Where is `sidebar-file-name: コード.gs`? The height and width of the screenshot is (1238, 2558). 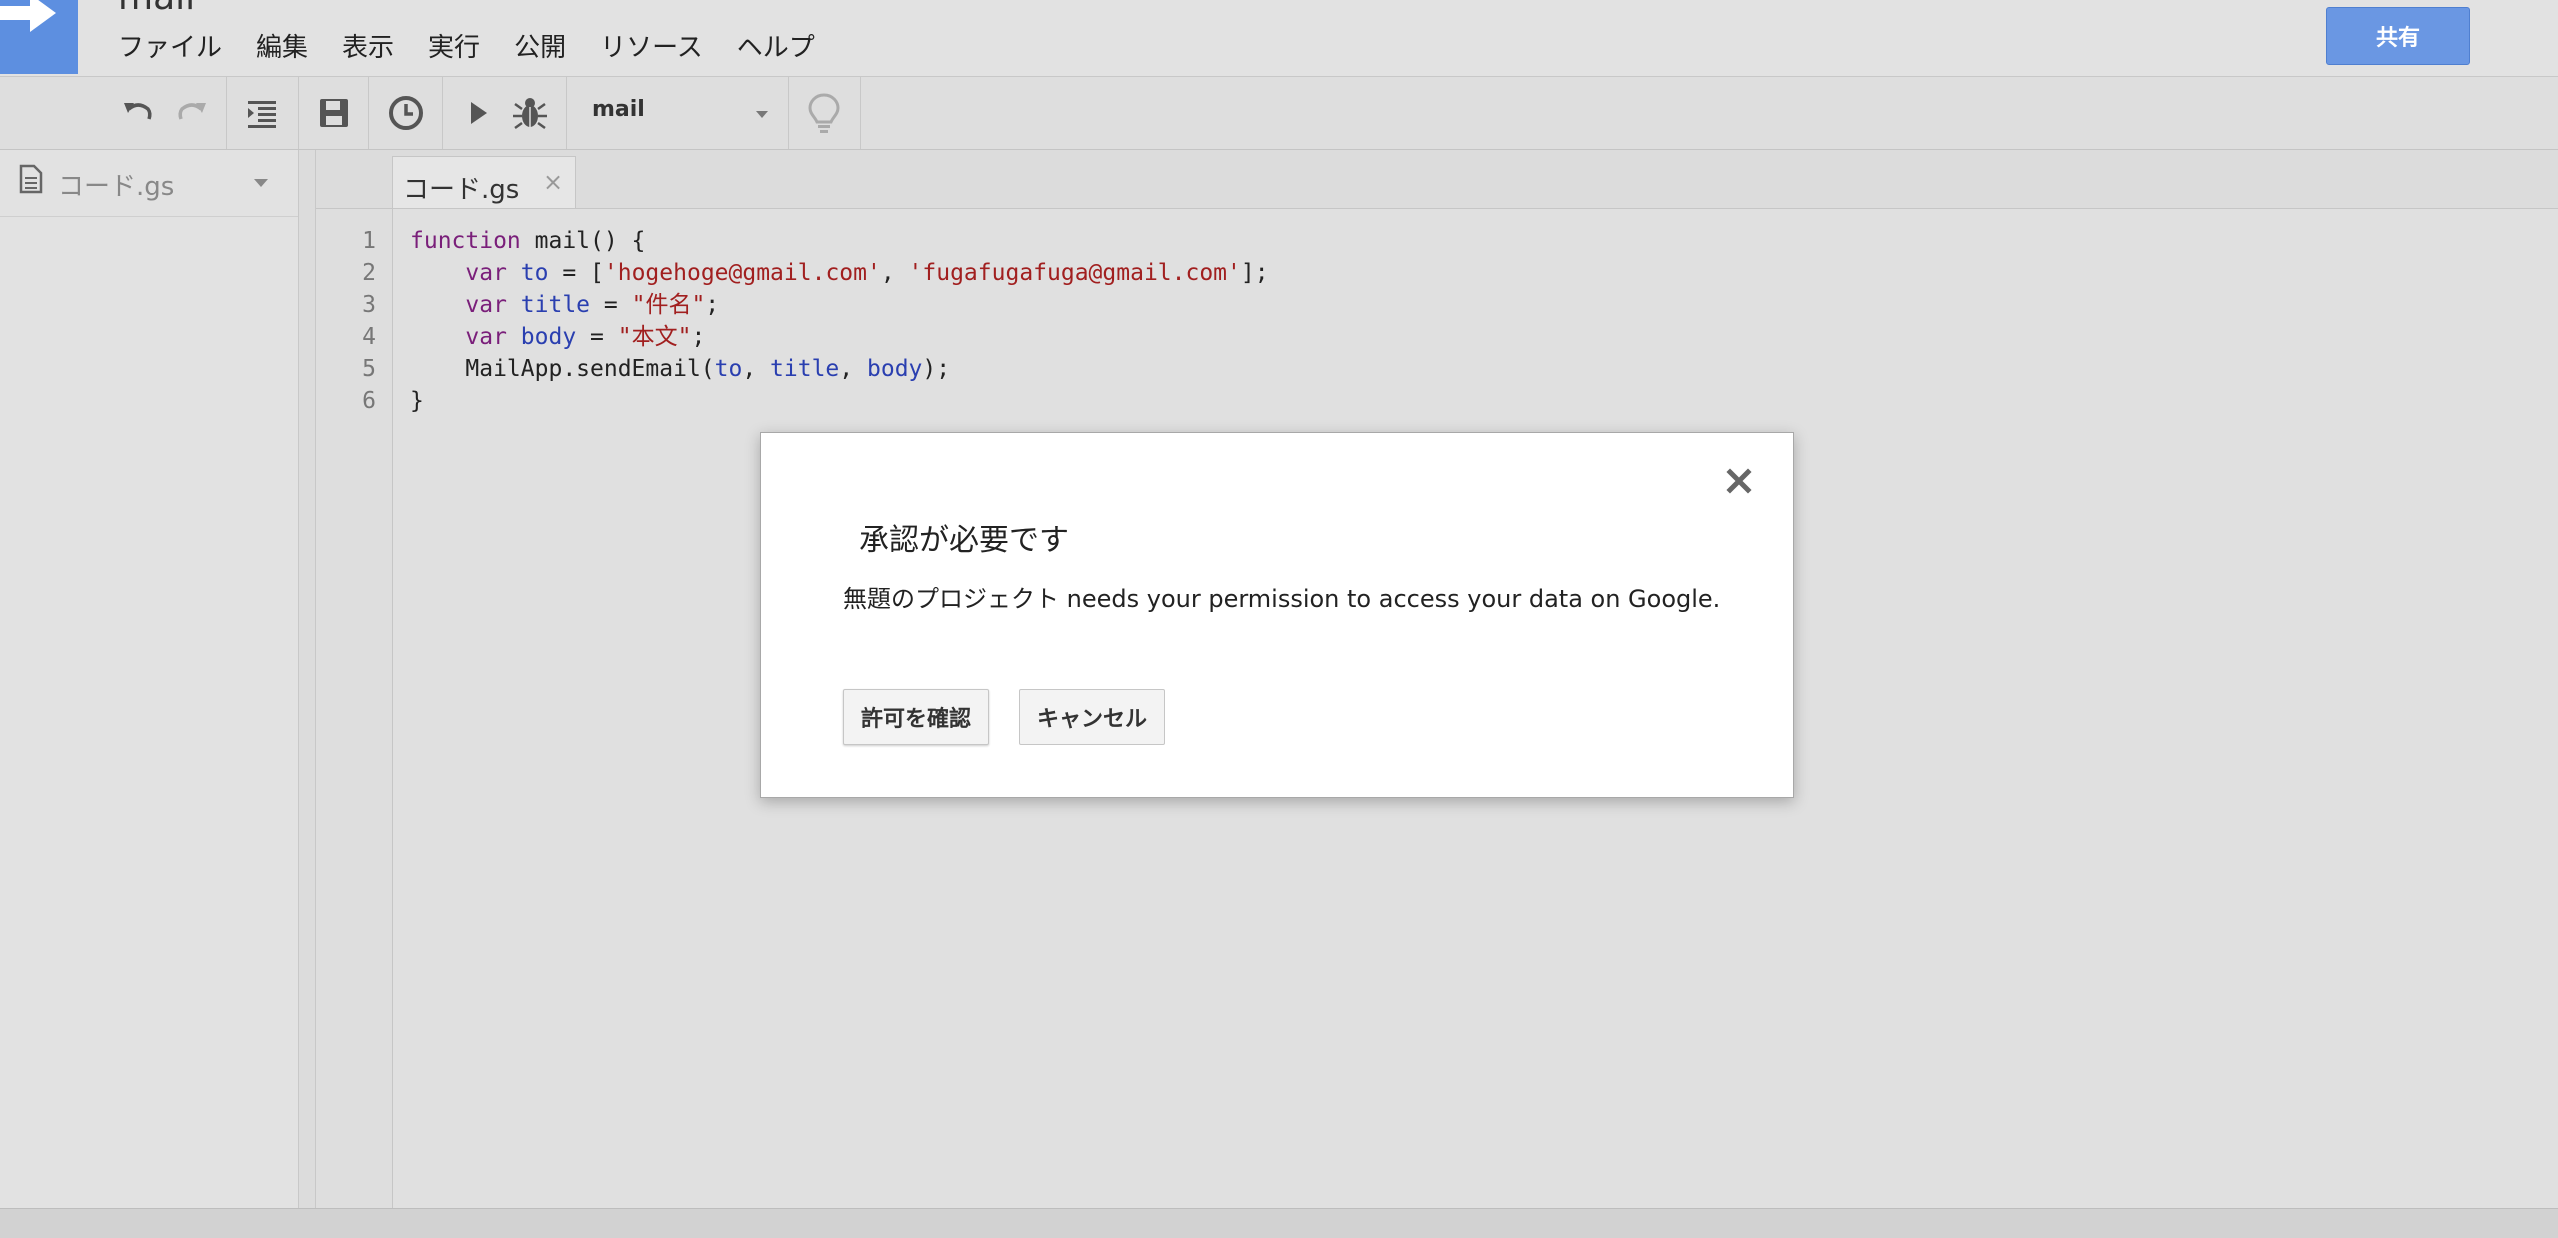 sidebar-file-name: コード.gs is located at coordinates (116, 187).